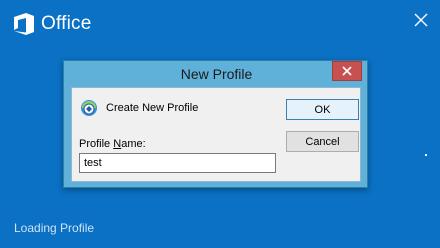 This screenshot has height=248, width=440. Describe the element at coordinates (89, 108) in the screenshot. I see `profile-icon` at that location.